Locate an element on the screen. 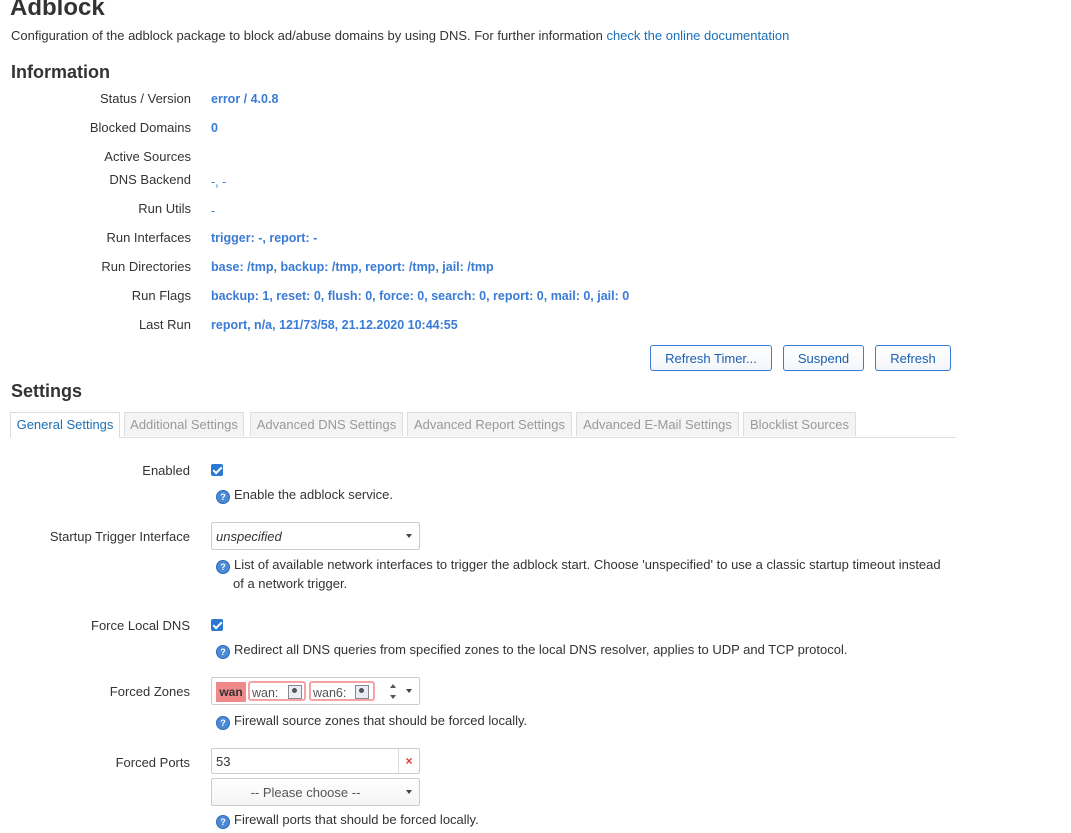 The height and width of the screenshot is (833, 1071). forced-ports-choose-select: -- Please choose -- is located at coordinates (315, 792).